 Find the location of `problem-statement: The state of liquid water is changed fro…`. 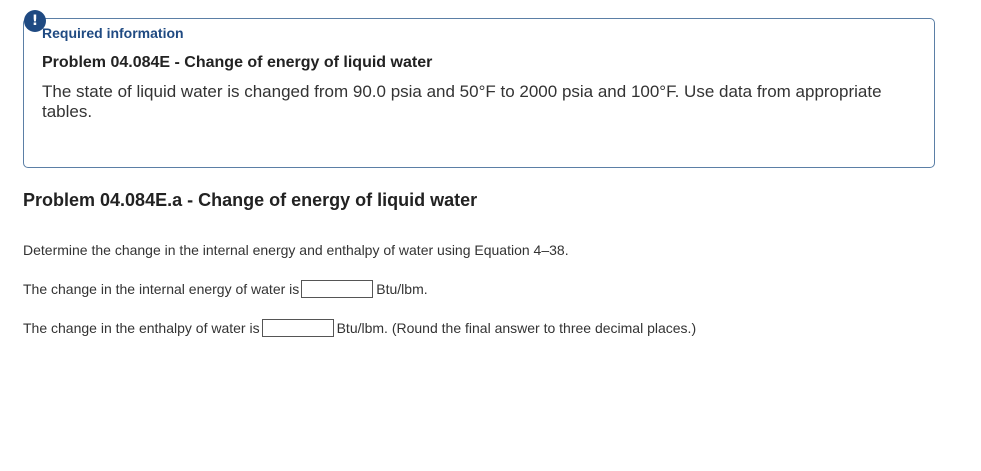

problem-statement: The state of liquid water is changed fro… is located at coordinates (462, 101).